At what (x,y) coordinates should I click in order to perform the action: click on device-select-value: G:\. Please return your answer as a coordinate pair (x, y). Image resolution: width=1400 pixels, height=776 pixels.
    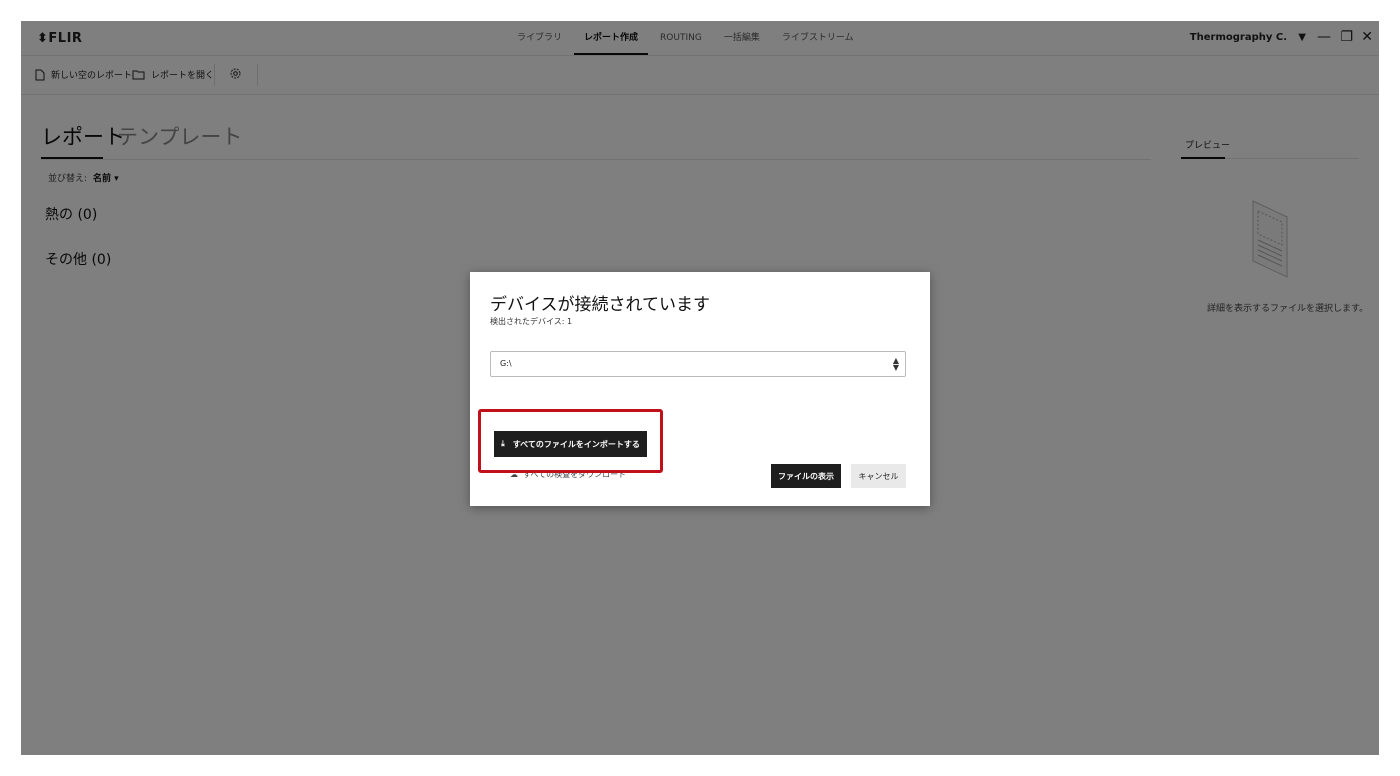
    Looking at the image, I should click on (506, 363).